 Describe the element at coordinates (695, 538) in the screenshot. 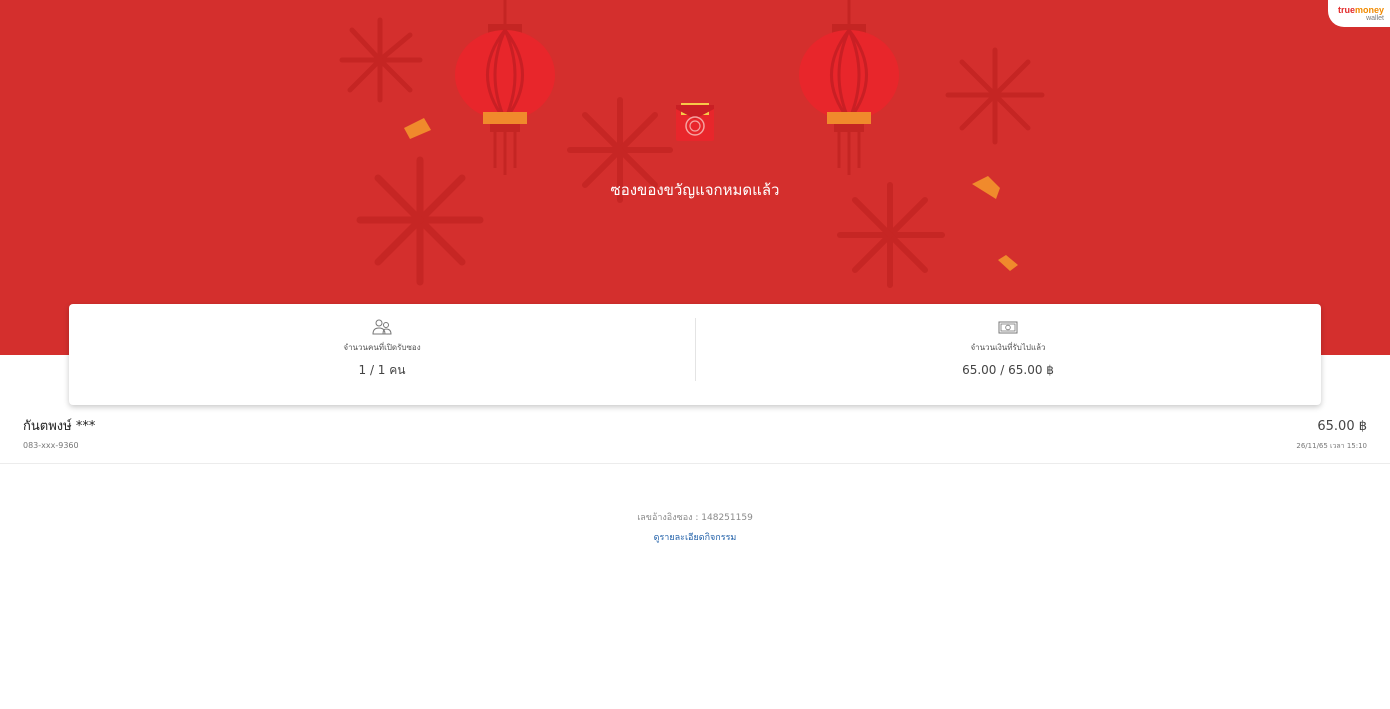

I see `activity-details-link: ดูรายละเอียดกิจกรรม` at that location.